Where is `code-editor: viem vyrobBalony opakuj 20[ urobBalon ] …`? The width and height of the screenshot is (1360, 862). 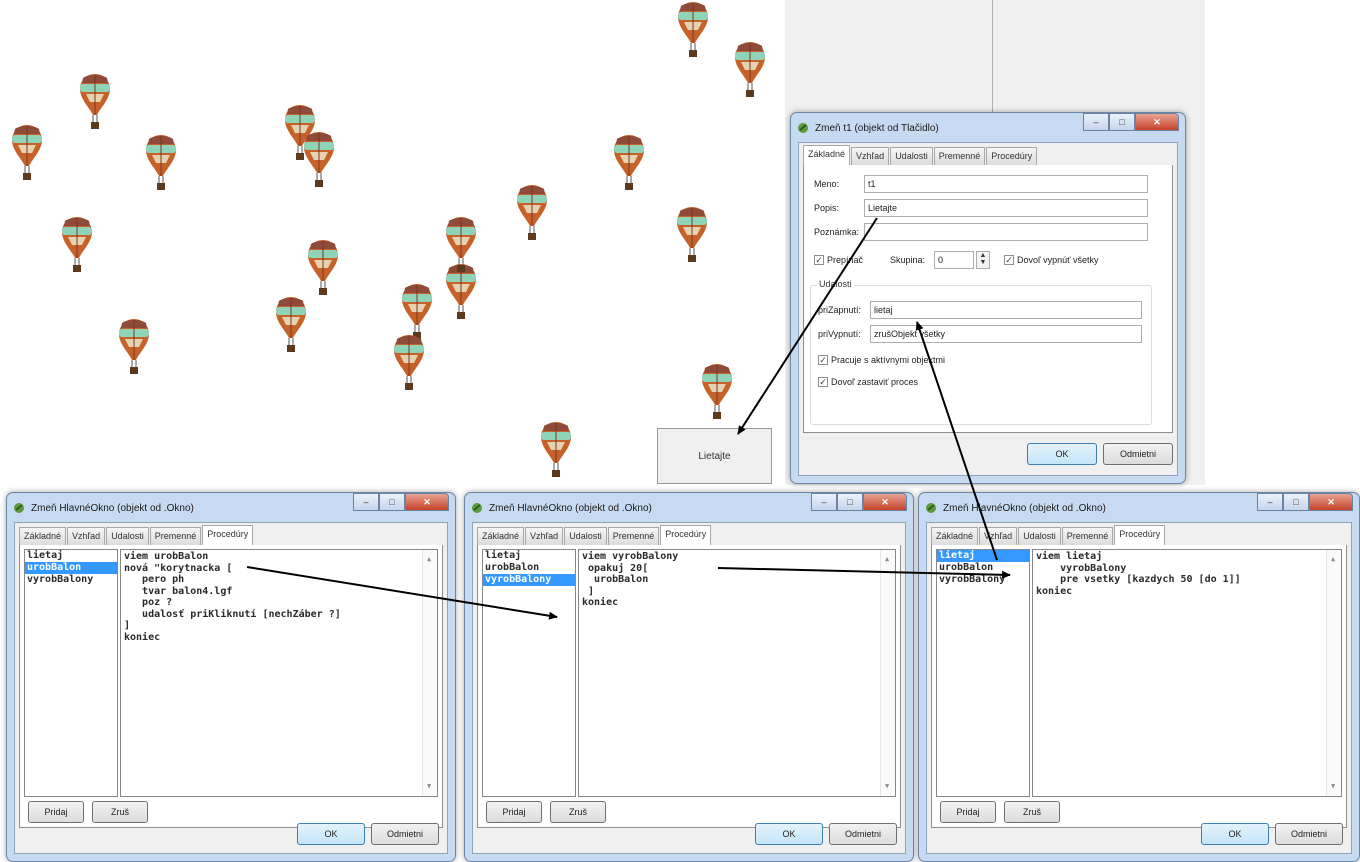
code-editor: viem vyrobBalony opakuj 20[ urobBalon ] … is located at coordinates (737, 673).